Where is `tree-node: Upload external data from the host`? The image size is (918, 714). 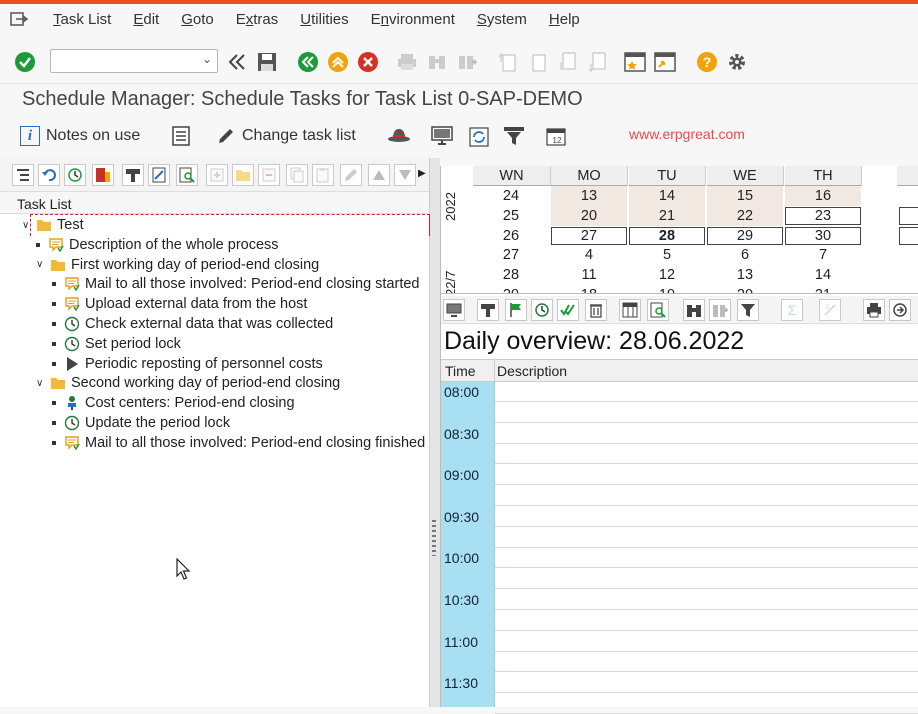 tree-node: Upload external data from the host is located at coordinates (179, 304).